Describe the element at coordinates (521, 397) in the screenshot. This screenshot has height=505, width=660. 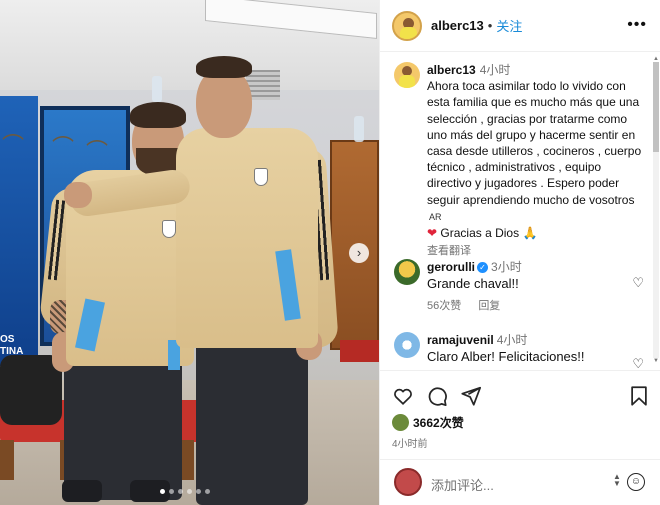
I see `action-row` at that location.